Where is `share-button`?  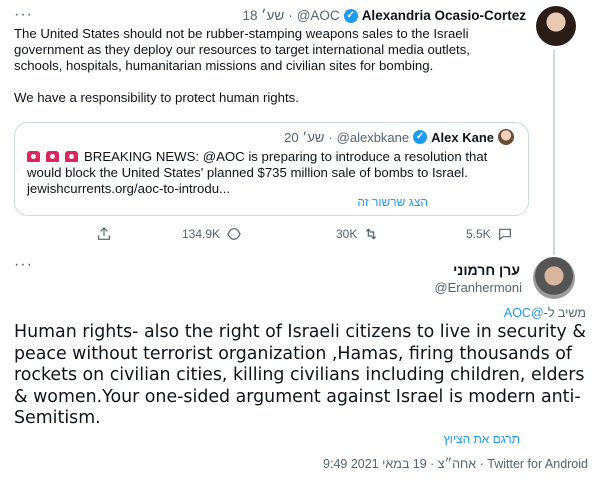
share-button is located at coordinates (104, 234).